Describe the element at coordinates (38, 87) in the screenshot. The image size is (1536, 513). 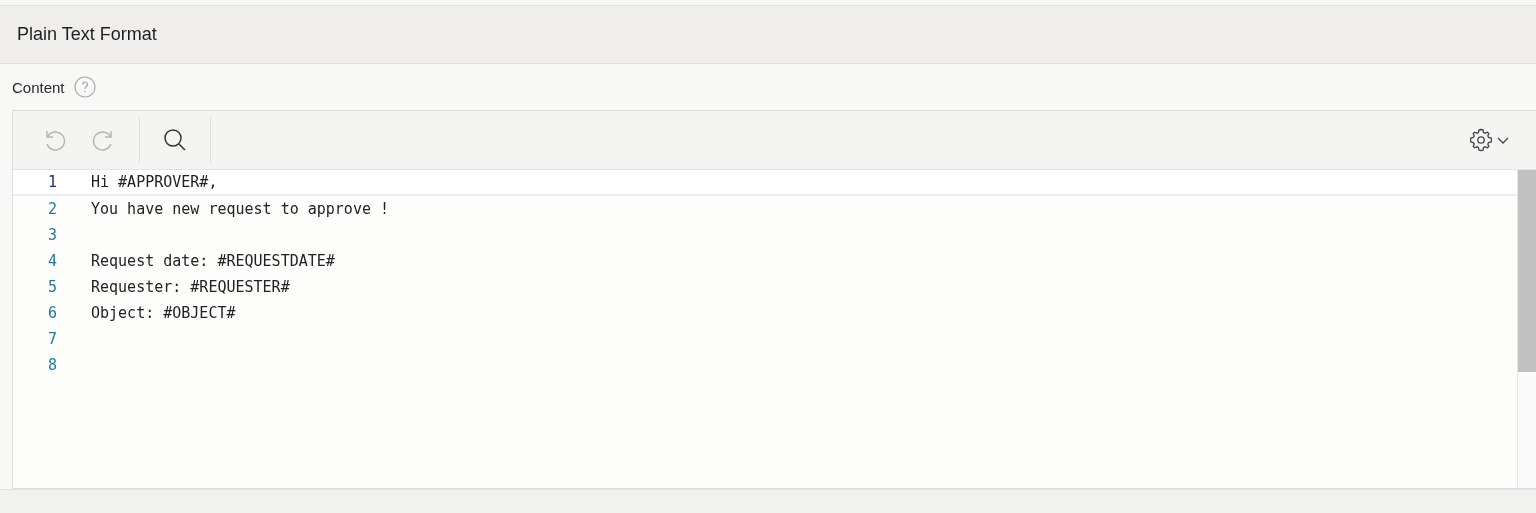
I see `field-label: Content` at that location.